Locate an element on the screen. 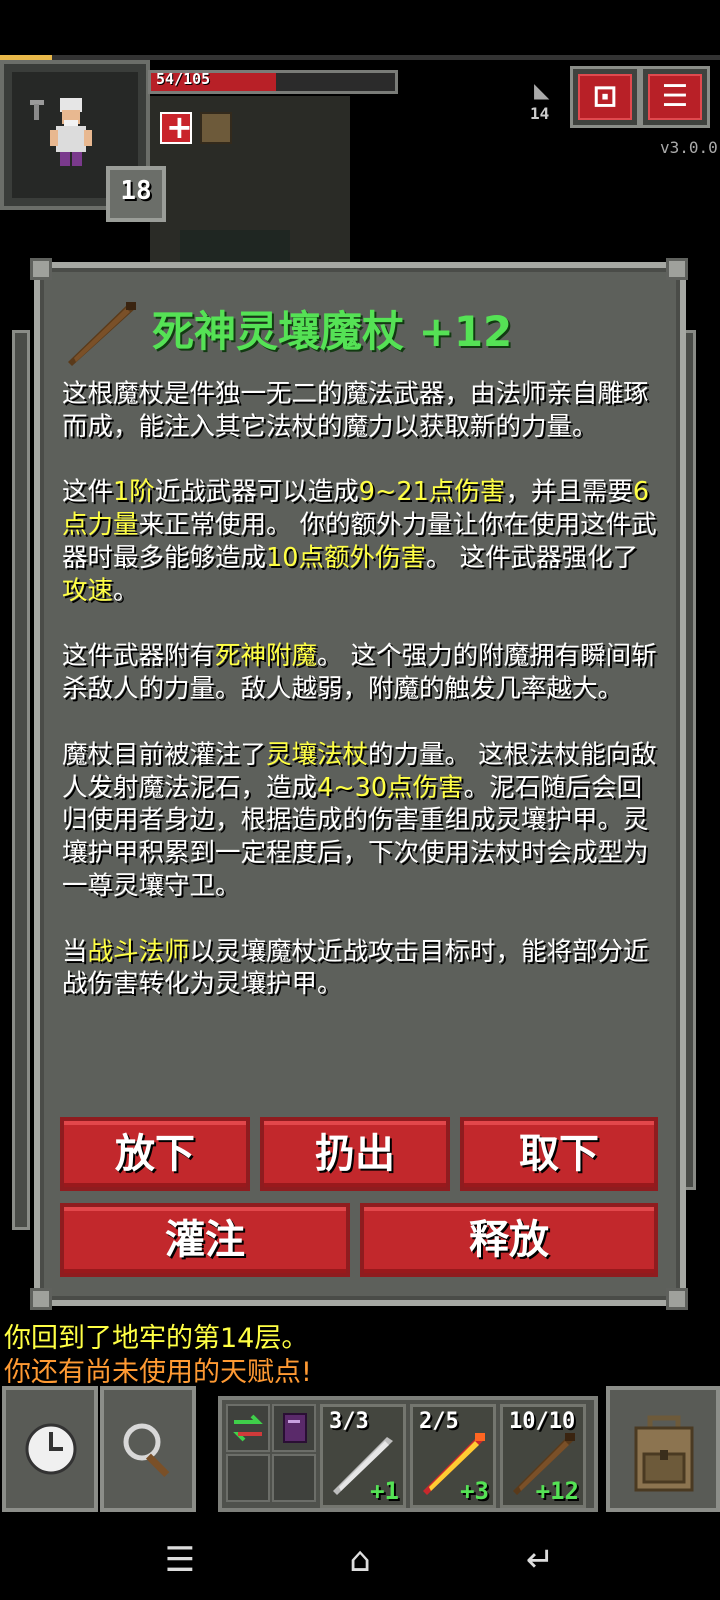  swap-quickslot-button is located at coordinates (248, 1428).